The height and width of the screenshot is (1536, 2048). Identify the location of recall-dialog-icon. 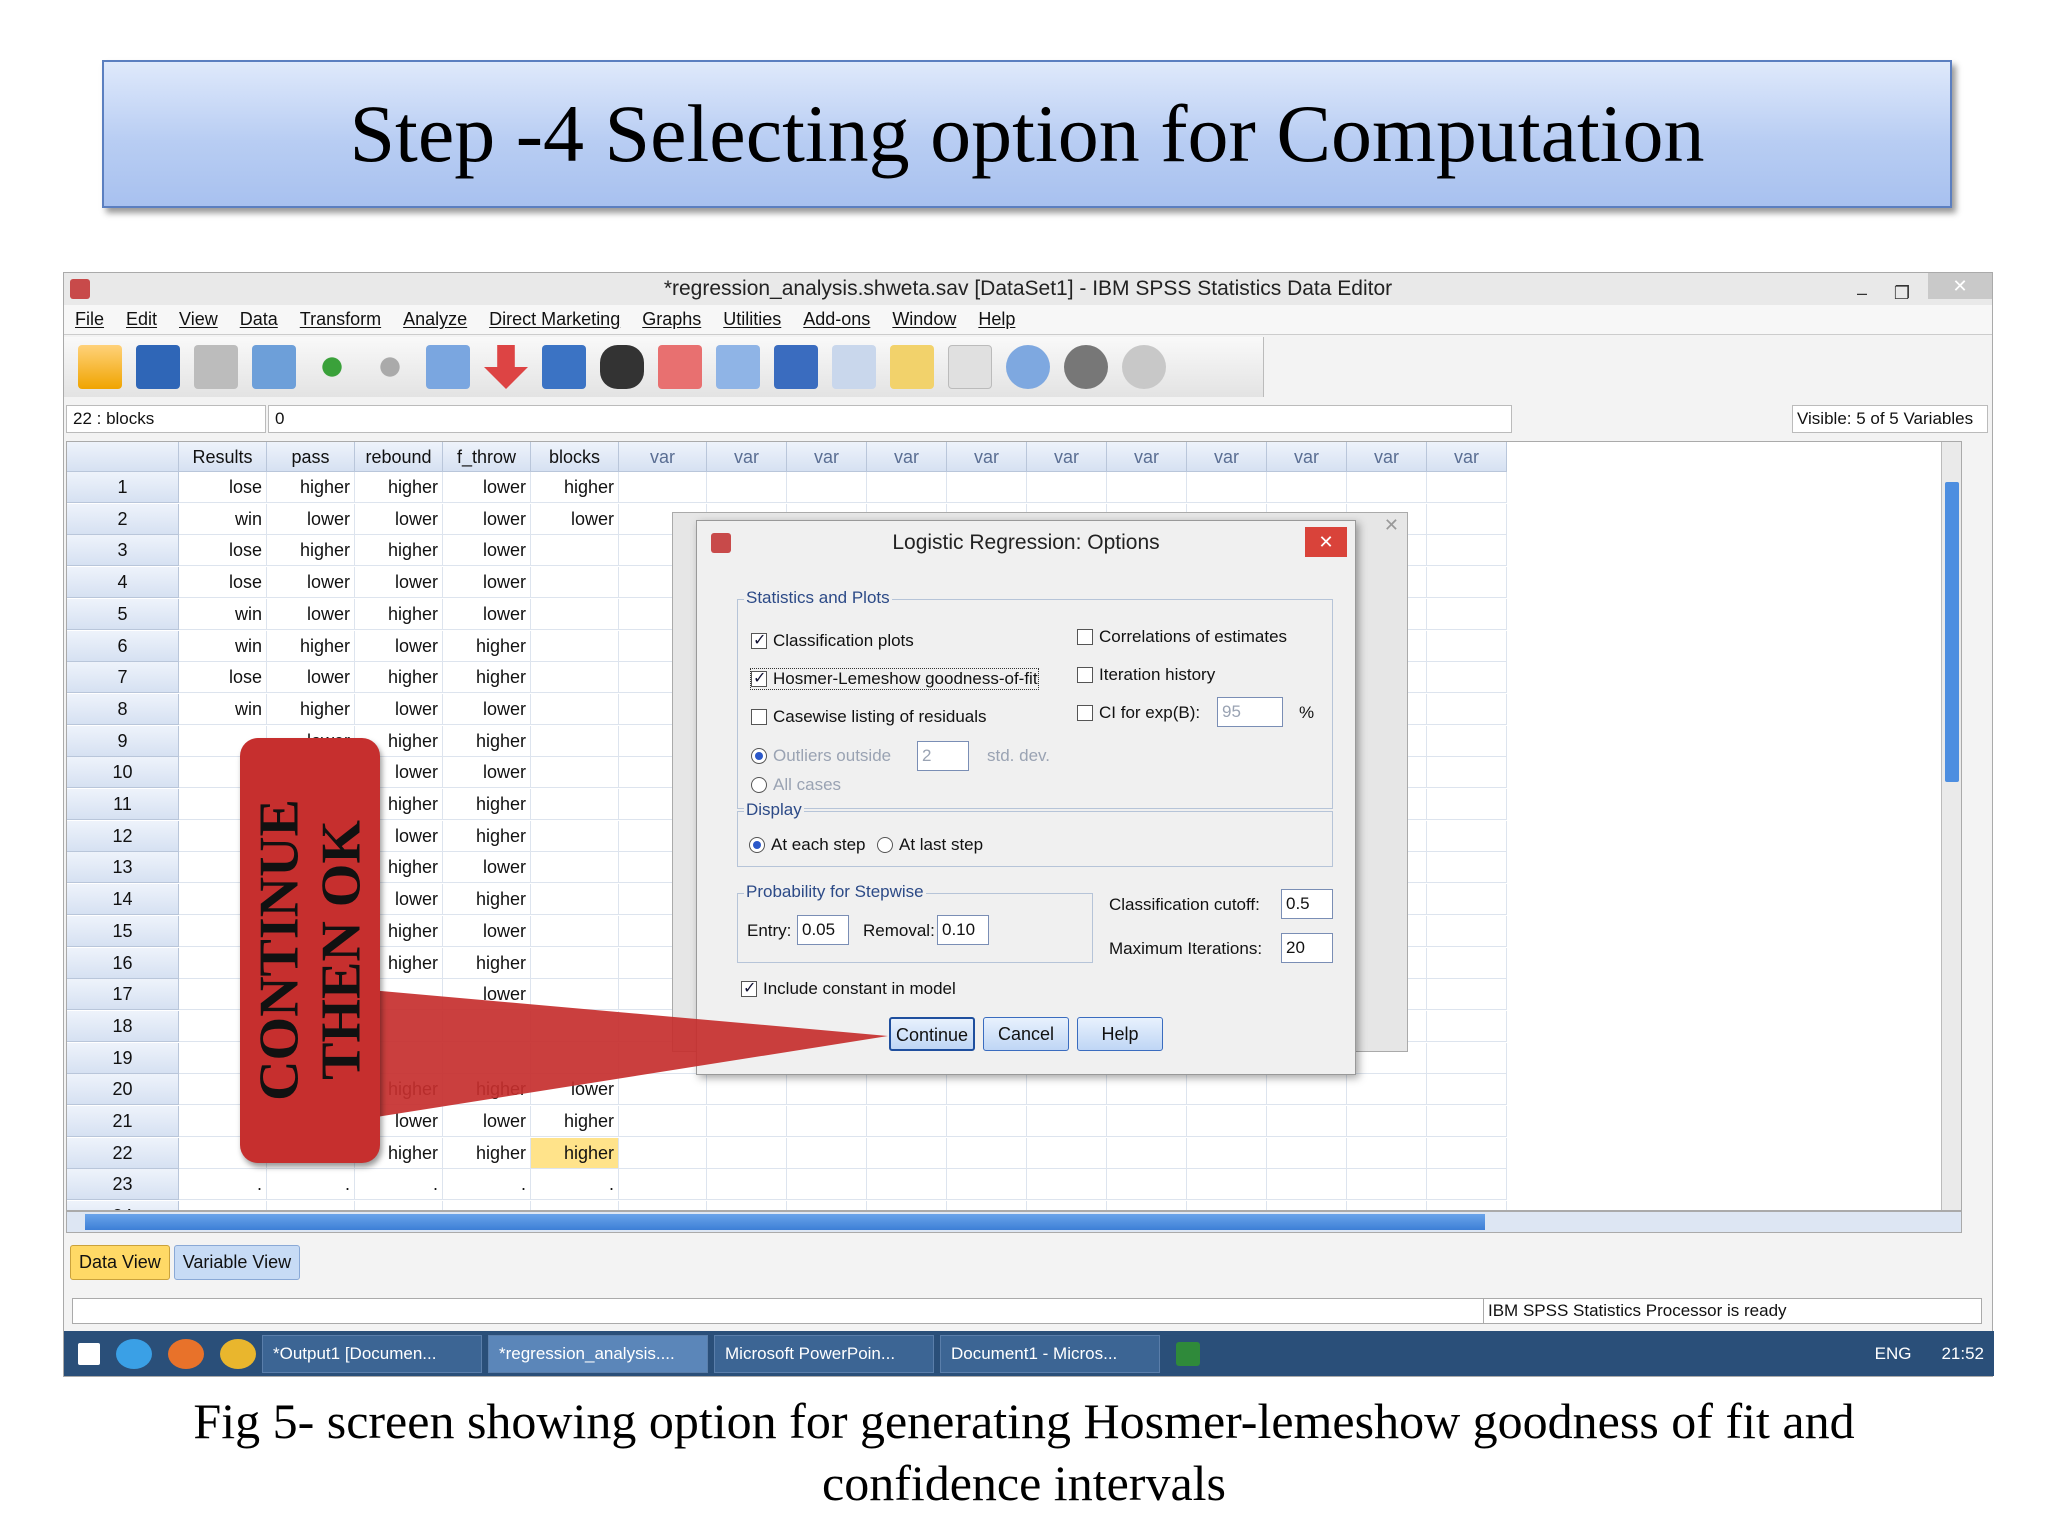
(274, 367).